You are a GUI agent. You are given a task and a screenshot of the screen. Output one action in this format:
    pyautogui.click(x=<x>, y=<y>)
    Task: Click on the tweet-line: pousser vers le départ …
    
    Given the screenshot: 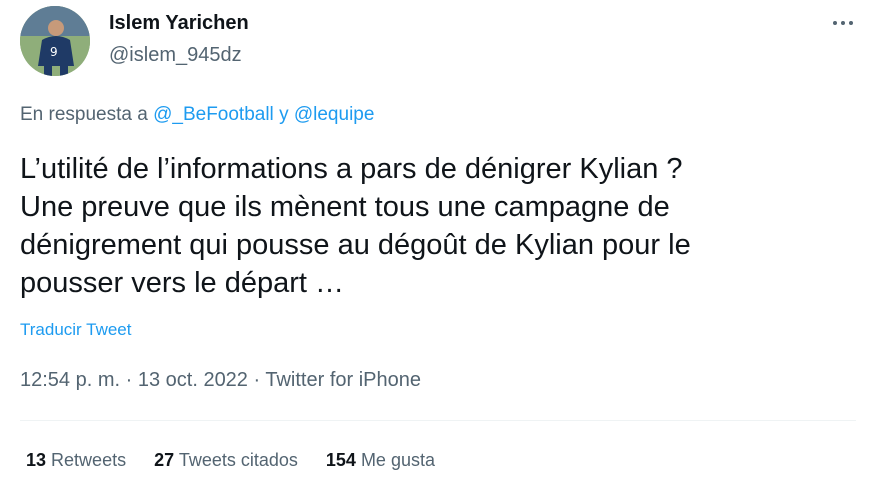 What is the action you would take?
    pyautogui.click(x=182, y=283)
    